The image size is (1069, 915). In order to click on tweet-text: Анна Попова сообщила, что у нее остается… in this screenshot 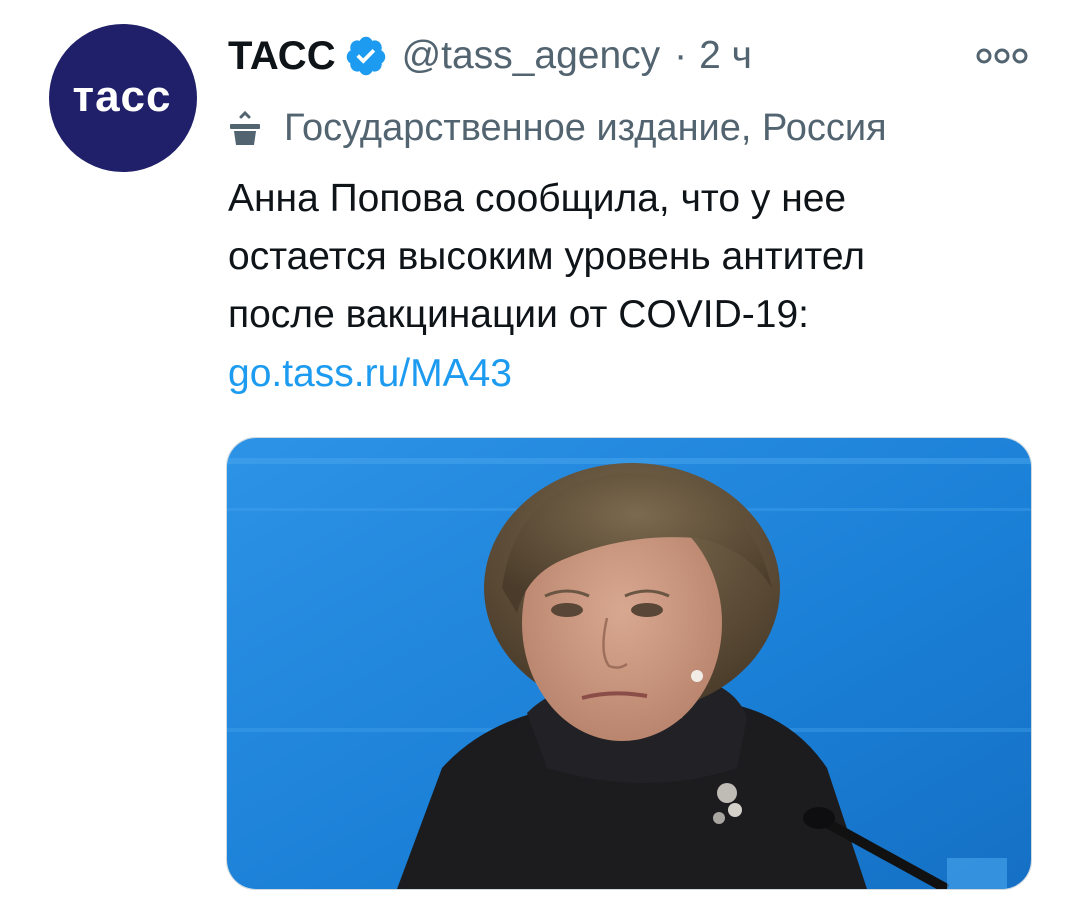, I will do `click(628, 257)`.